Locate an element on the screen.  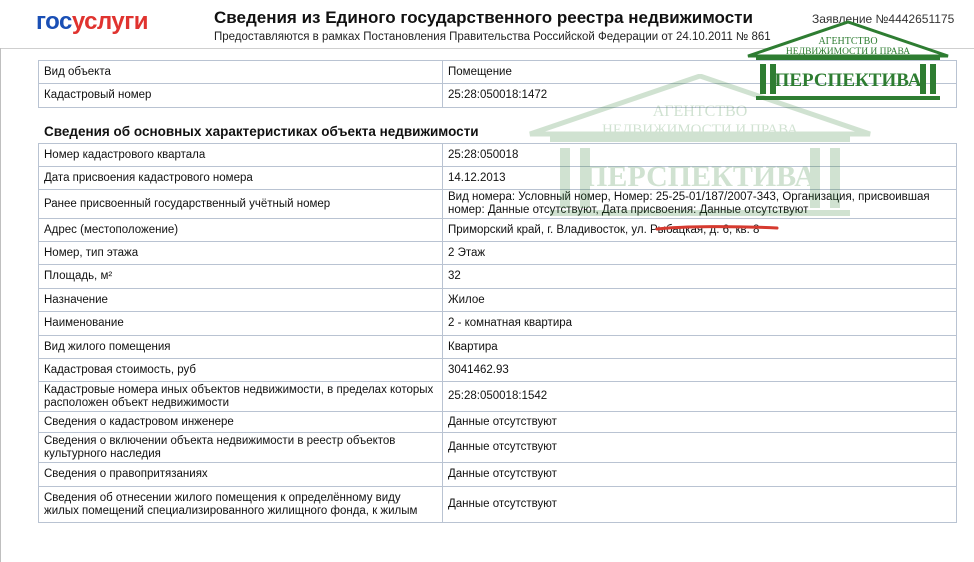
table-row: Наименование 2 - комнатная квартира is located at coordinates (497, 323).